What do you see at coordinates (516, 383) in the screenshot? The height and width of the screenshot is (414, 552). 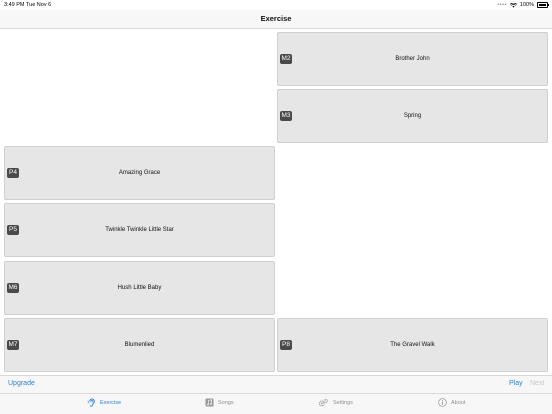 I see `play-button: Play` at bounding box center [516, 383].